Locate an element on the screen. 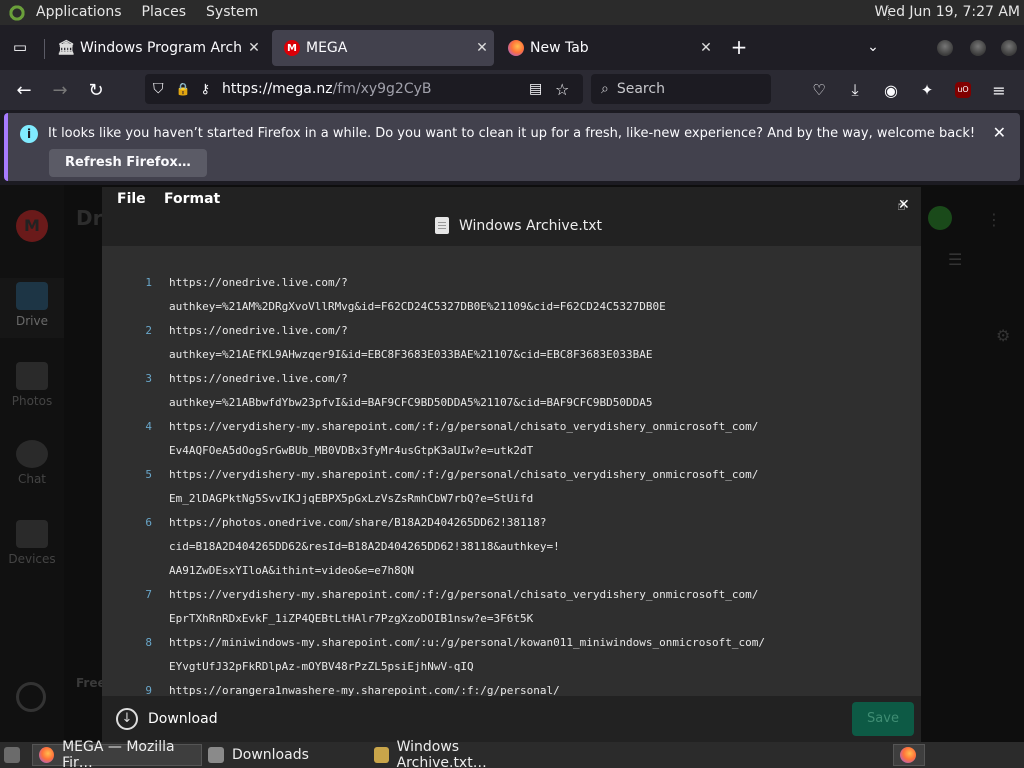  editor-header: File Format Windows Archive.txt ✕ is located at coordinates (511, 216).